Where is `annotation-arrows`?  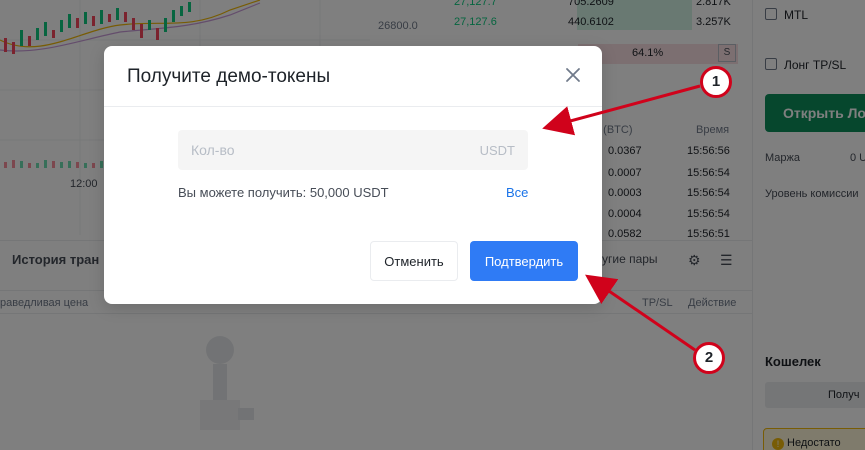
annotation-arrows is located at coordinates (621, 218).